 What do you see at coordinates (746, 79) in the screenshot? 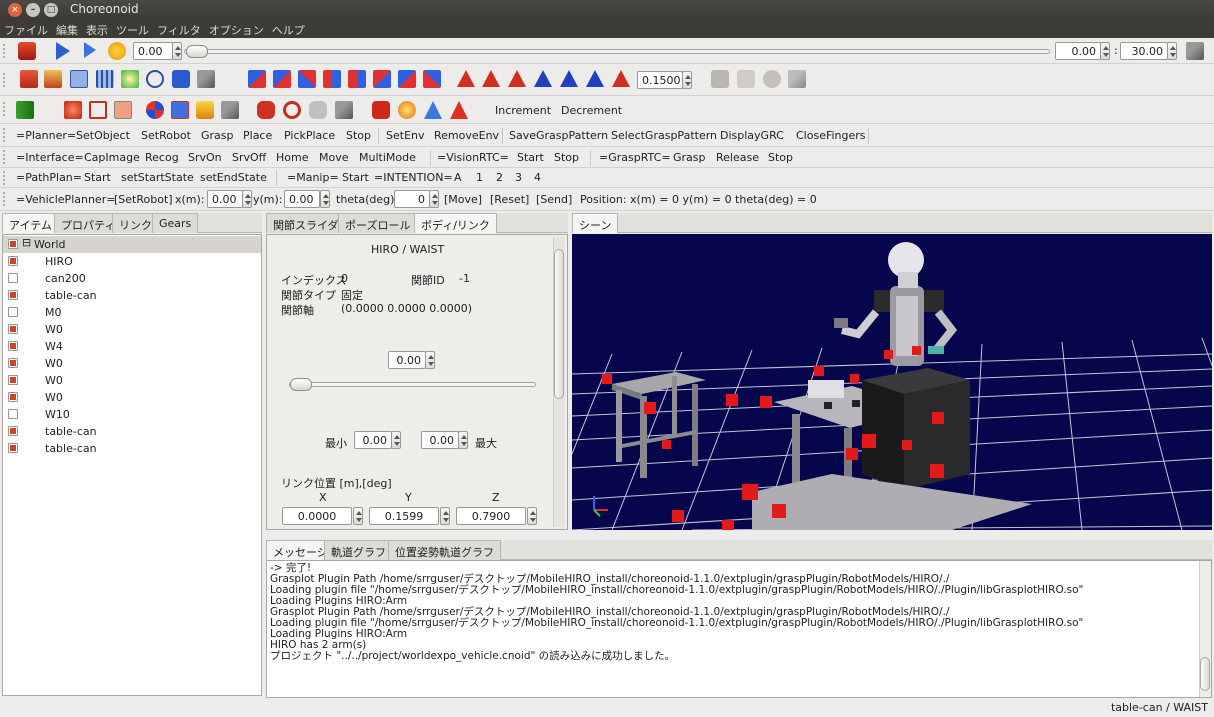
I see `hand-icon` at bounding box center [746, 79].